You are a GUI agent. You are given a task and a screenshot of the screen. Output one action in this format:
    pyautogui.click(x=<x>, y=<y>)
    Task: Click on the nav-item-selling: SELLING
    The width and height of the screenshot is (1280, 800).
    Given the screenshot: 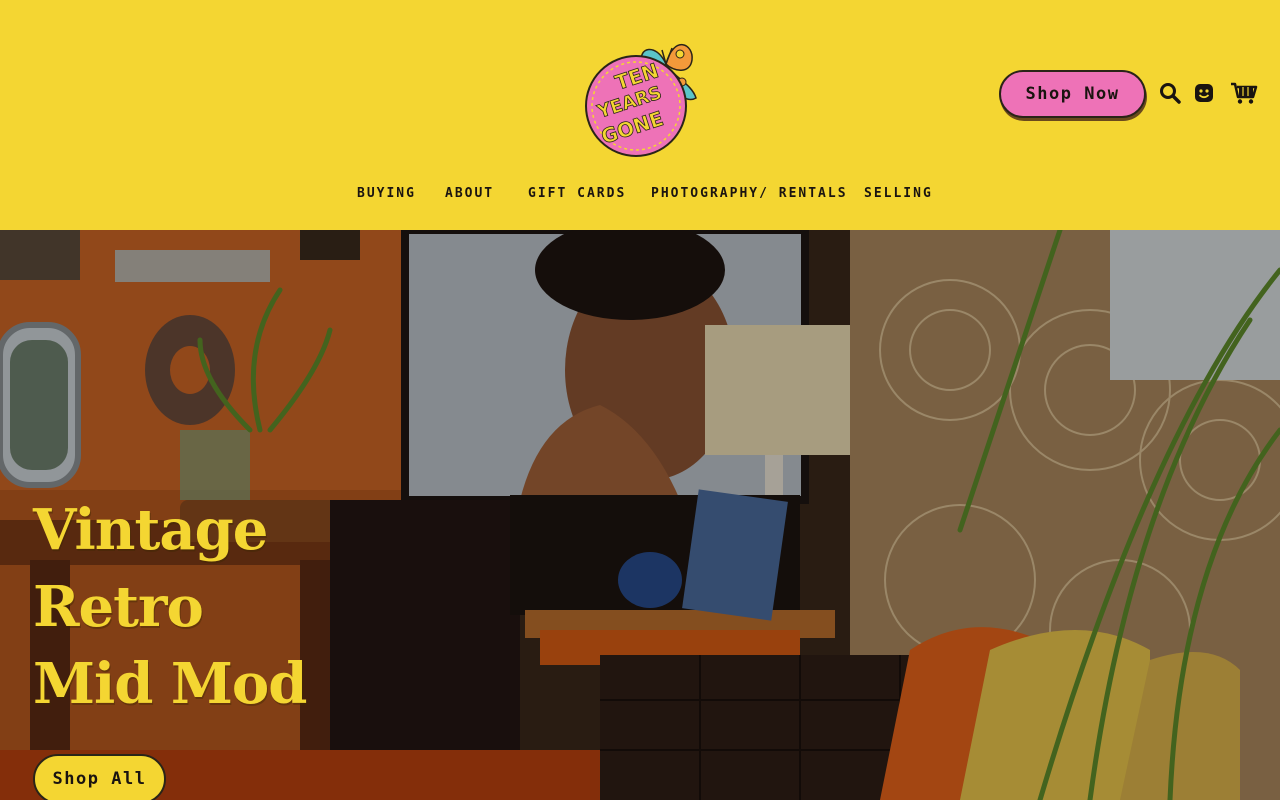 What is the action you would take?
    pyautogui.click(x=898, y=193)
    